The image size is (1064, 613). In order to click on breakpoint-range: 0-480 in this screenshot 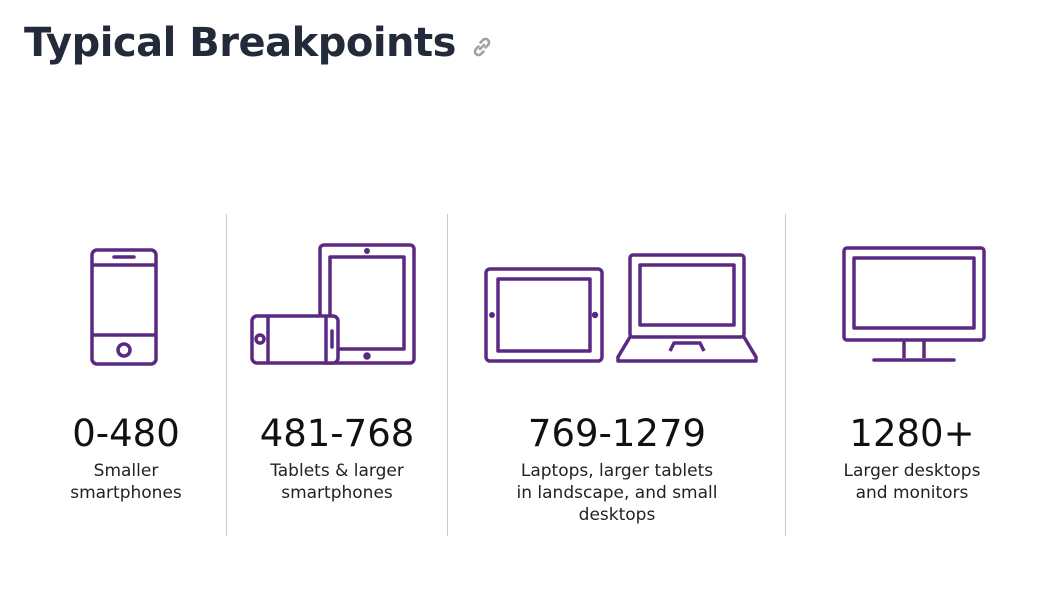, I will do `click(126, 433)`.